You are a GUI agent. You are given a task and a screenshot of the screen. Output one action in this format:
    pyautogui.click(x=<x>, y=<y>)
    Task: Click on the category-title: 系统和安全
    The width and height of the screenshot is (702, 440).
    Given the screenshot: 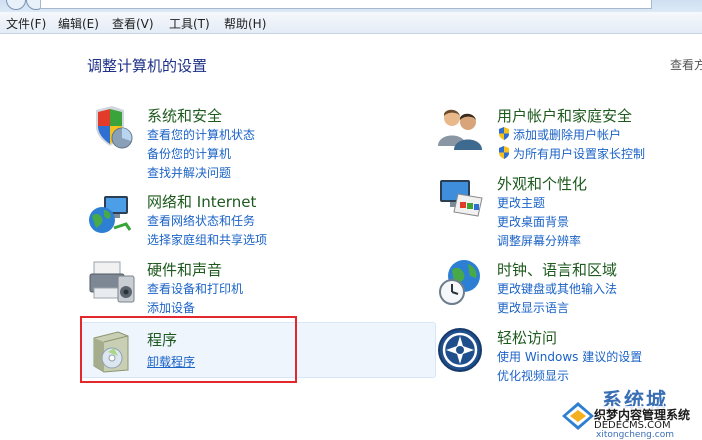 What is the action you would take?
    pyautogui.click(x=184, y=115)
    